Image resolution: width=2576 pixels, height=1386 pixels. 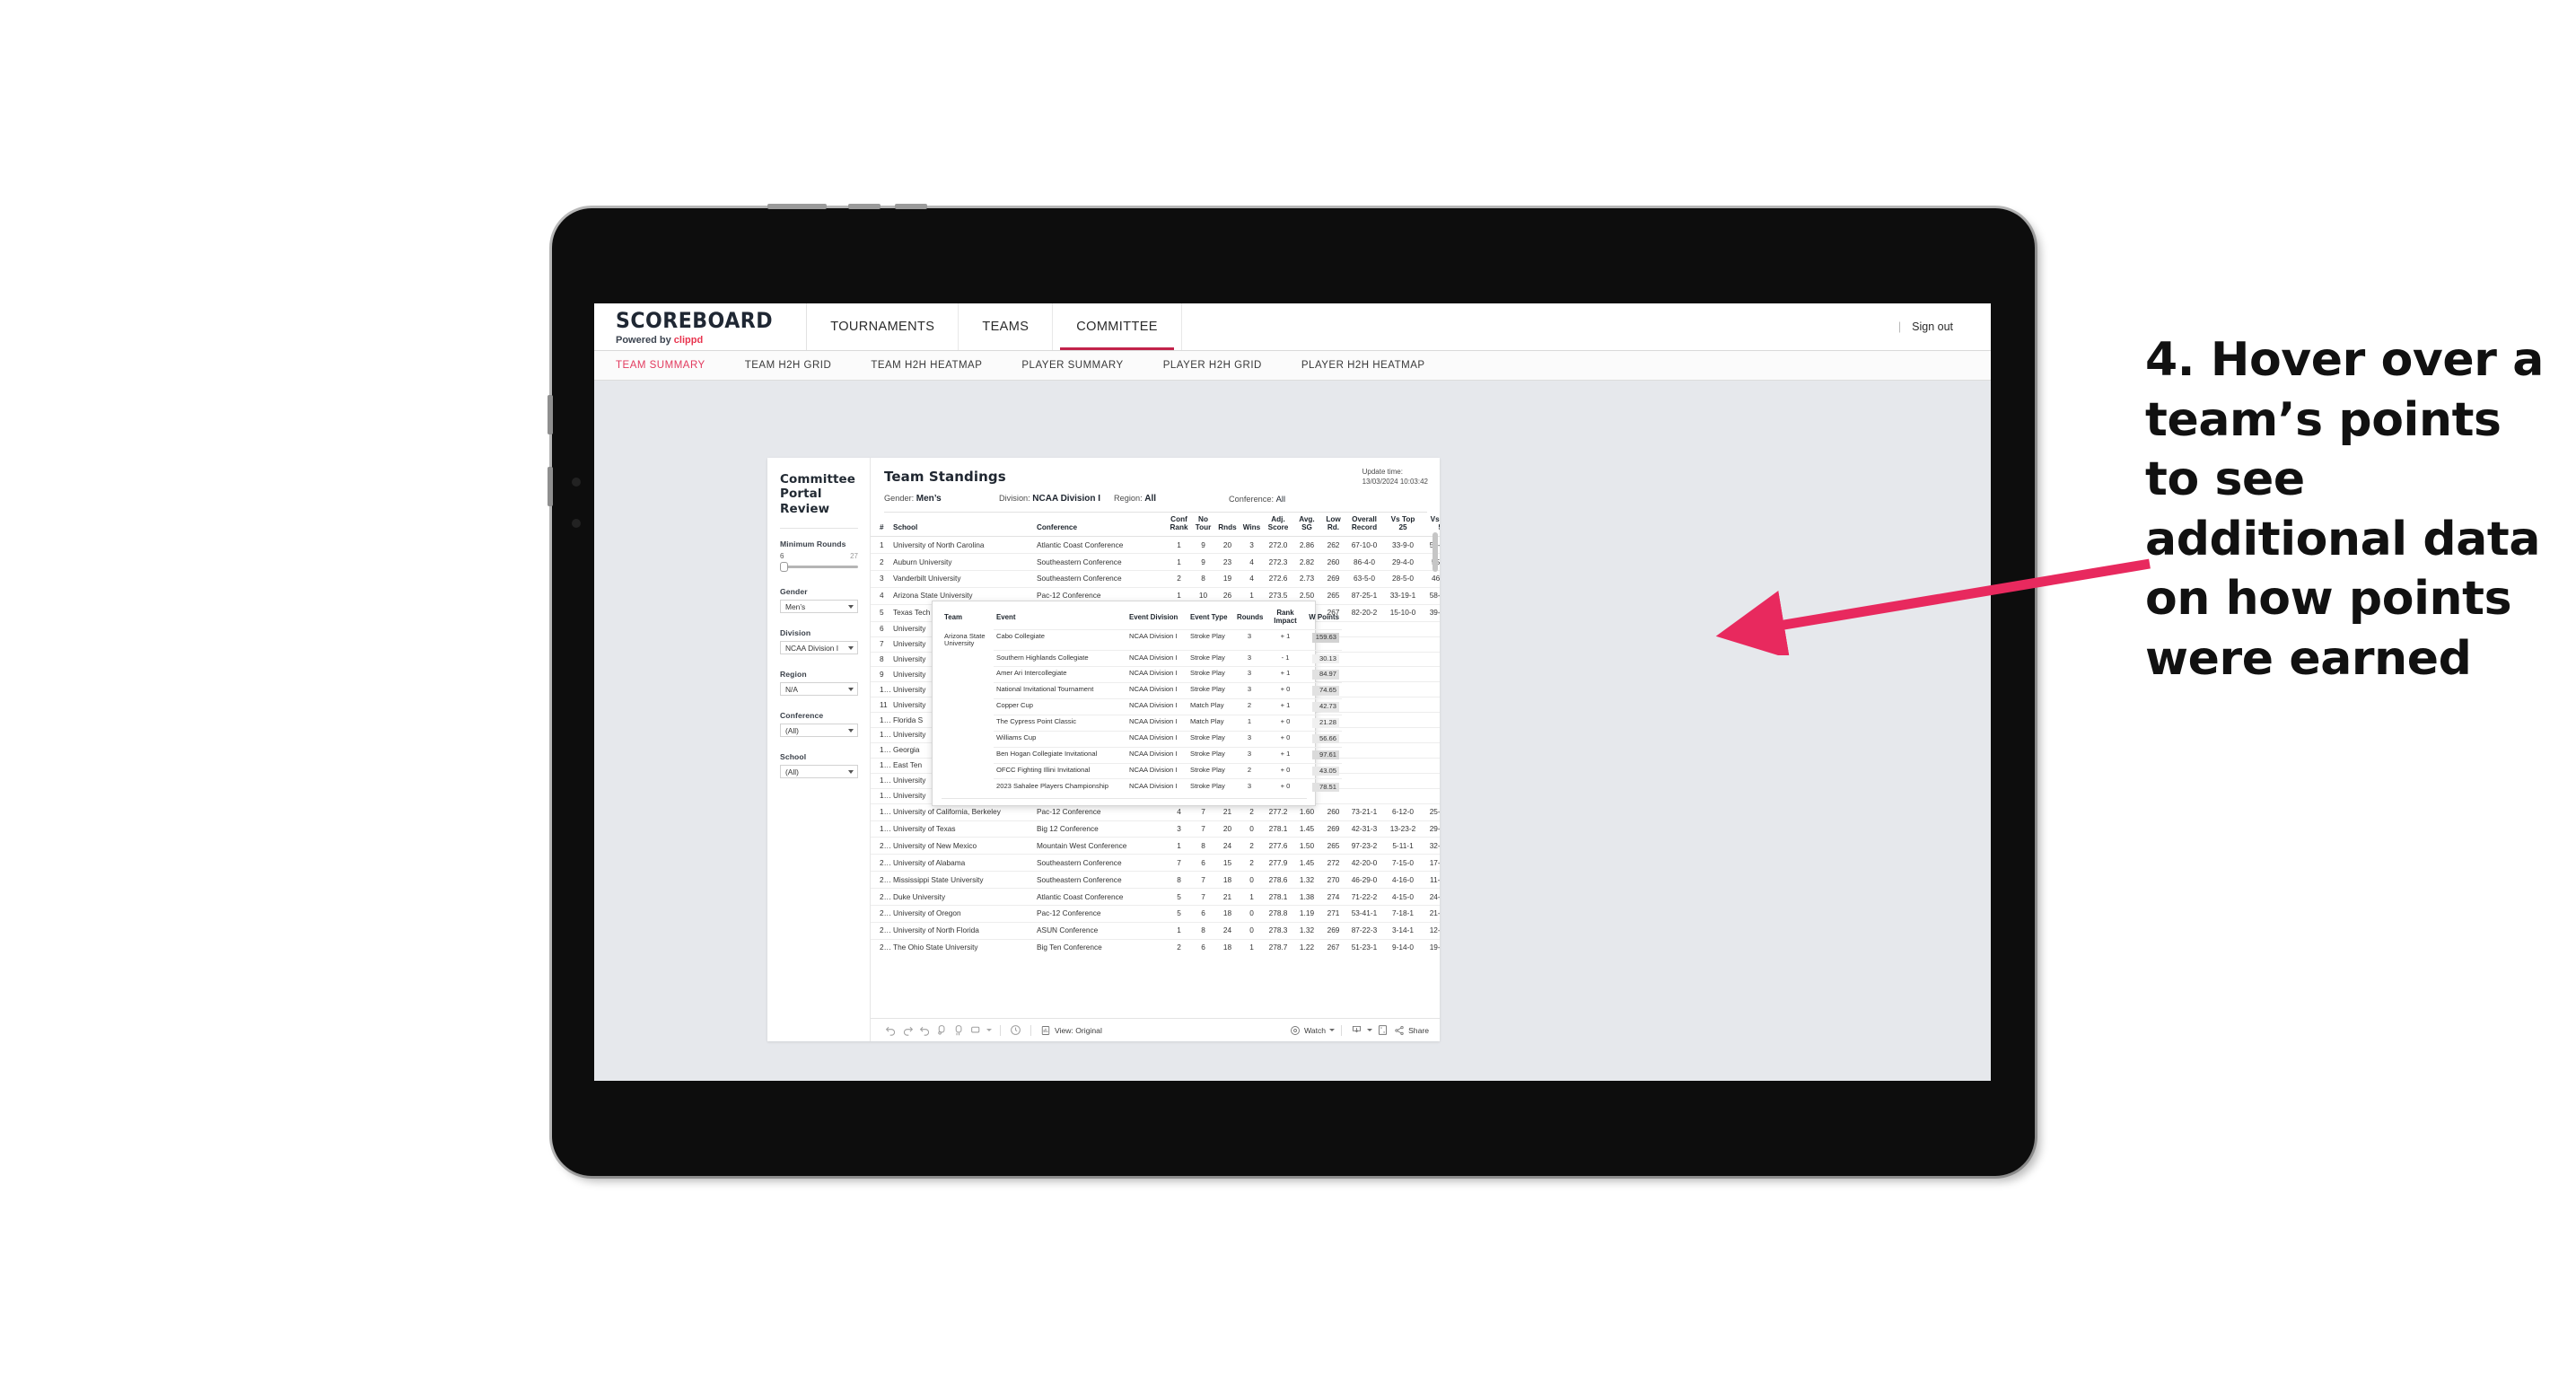 I want to click on col-vs-top-25: Vs Top 25, so click(x=1403, y=525).